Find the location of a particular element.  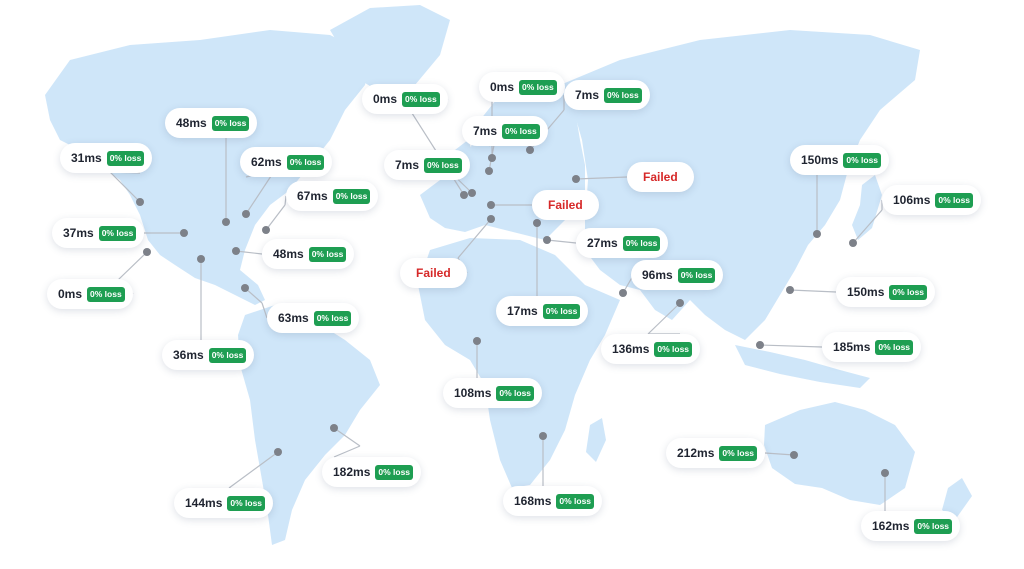

latency-label-france: 7ms 0% loss is located at coordinates (427, 165).